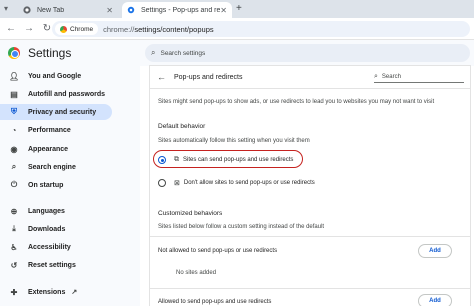 Image resolution: width=474 pixels, height=306 pixels. I want to click on tab-settings: Settings - Pop-ups and redirect ✕, so click(177, 10).